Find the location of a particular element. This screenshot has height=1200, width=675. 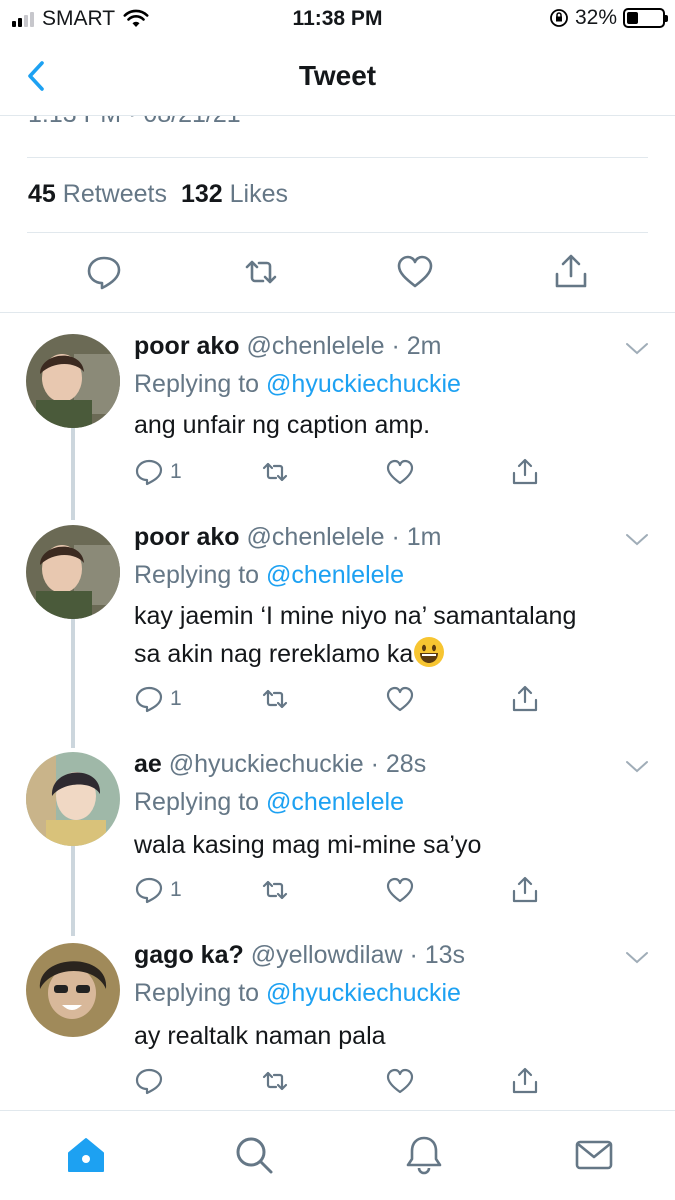

reply-time: 28s is located at coordinates (406, 764).